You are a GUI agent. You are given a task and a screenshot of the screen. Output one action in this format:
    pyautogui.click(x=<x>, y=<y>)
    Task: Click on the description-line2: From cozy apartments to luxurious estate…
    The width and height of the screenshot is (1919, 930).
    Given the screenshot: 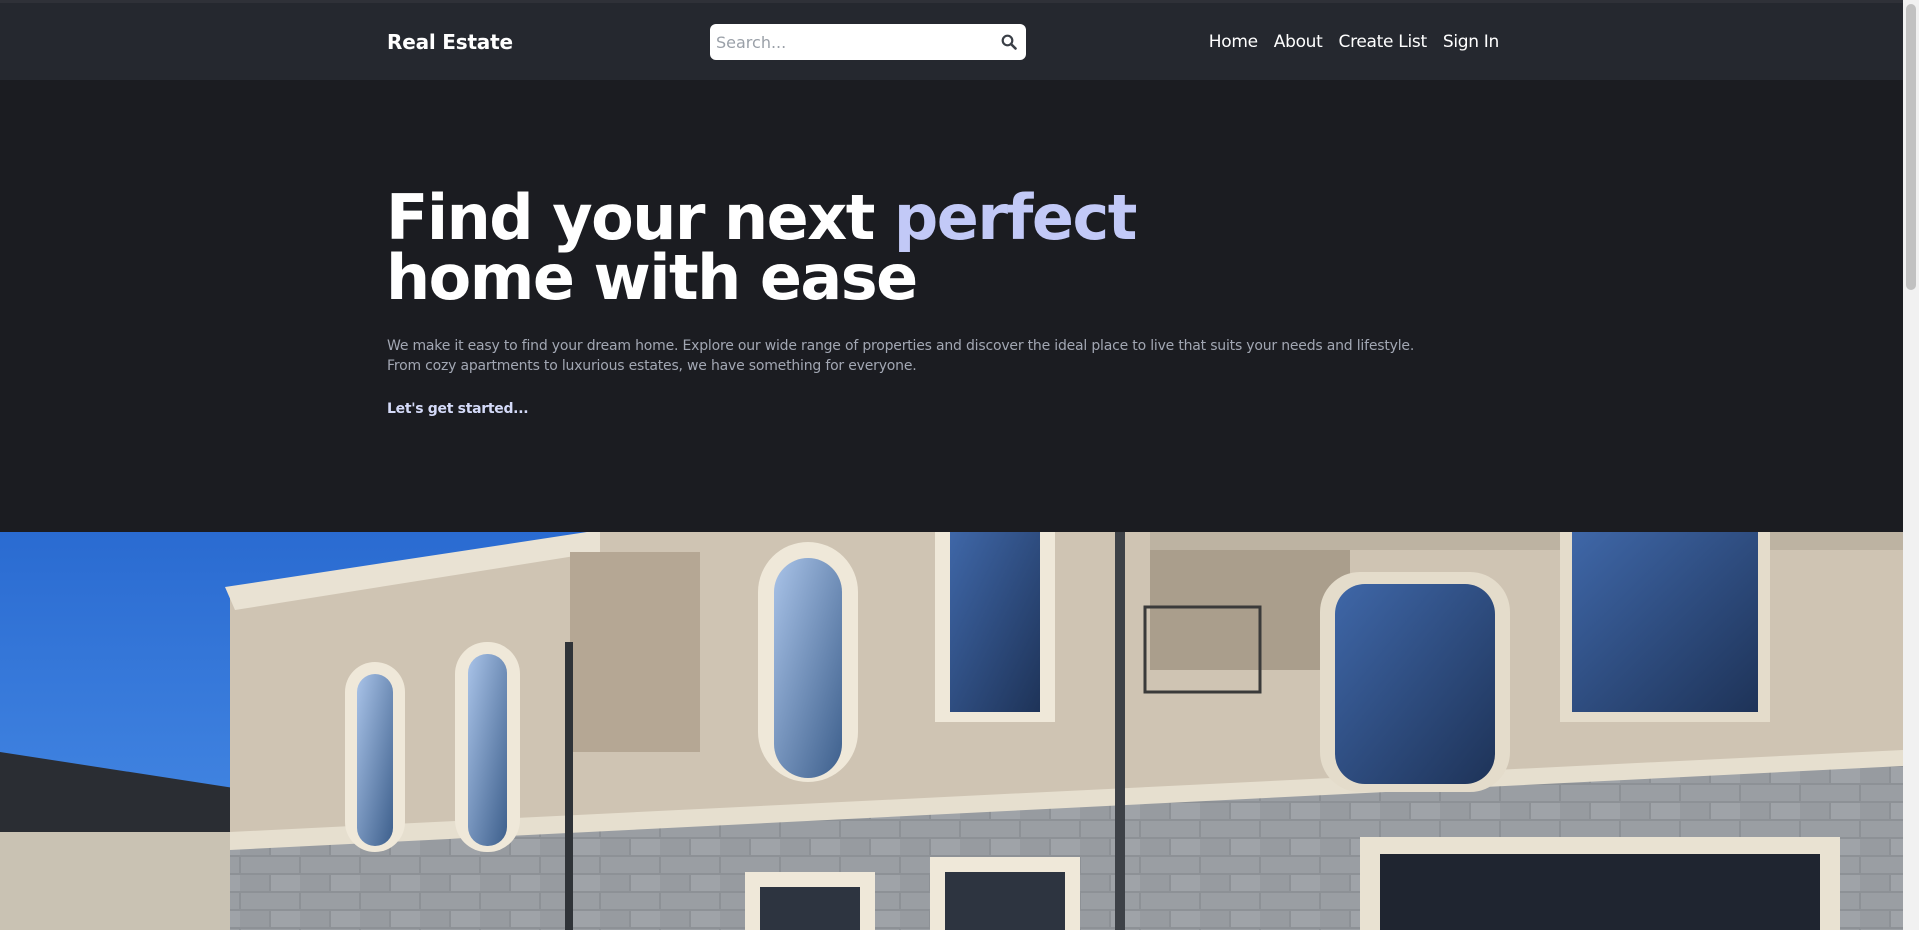 What is the action you would take?
    pyautogui.click(x=652, y=366)
    